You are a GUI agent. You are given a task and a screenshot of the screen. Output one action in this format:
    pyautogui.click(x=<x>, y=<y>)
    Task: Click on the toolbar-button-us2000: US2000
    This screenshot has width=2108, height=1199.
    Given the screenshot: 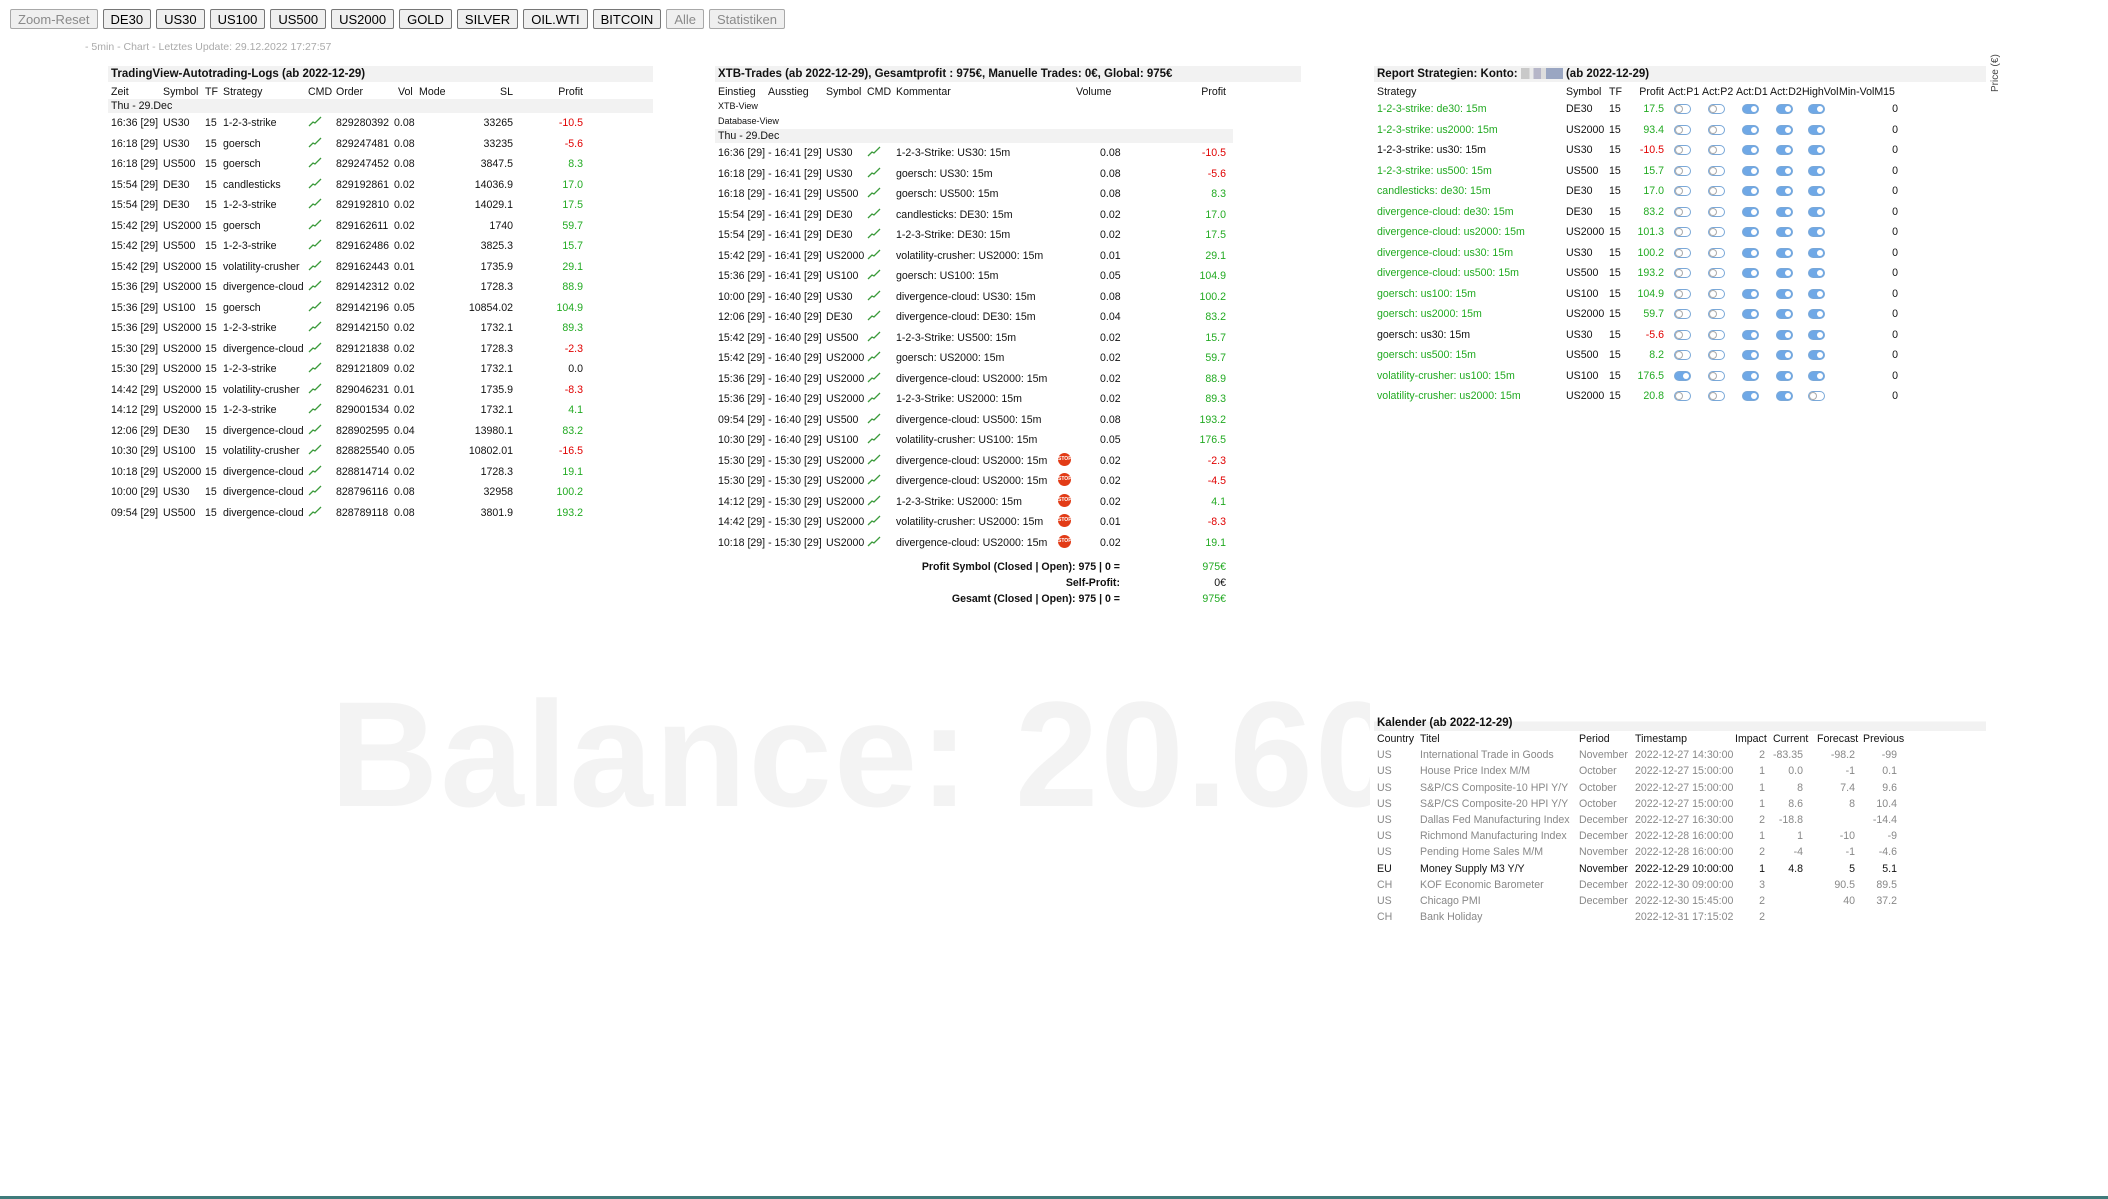 What is the action you would take?
    pyautogui.click(x=363, y=19)
    